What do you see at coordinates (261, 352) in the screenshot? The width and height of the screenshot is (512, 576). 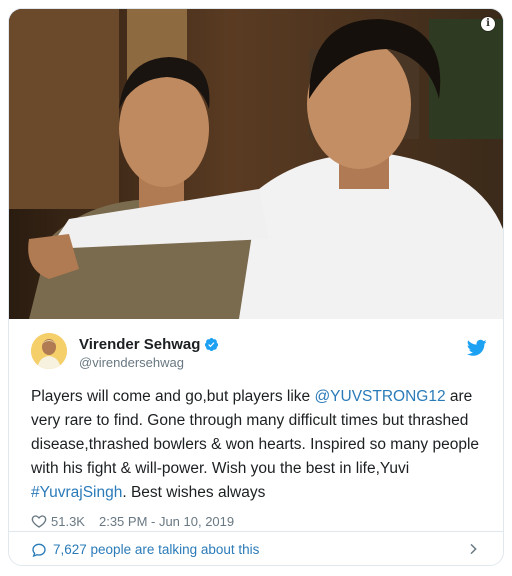 I see `tweet-header: Virender Sehwag @virendersehwag` at bounding box center [261, 352].